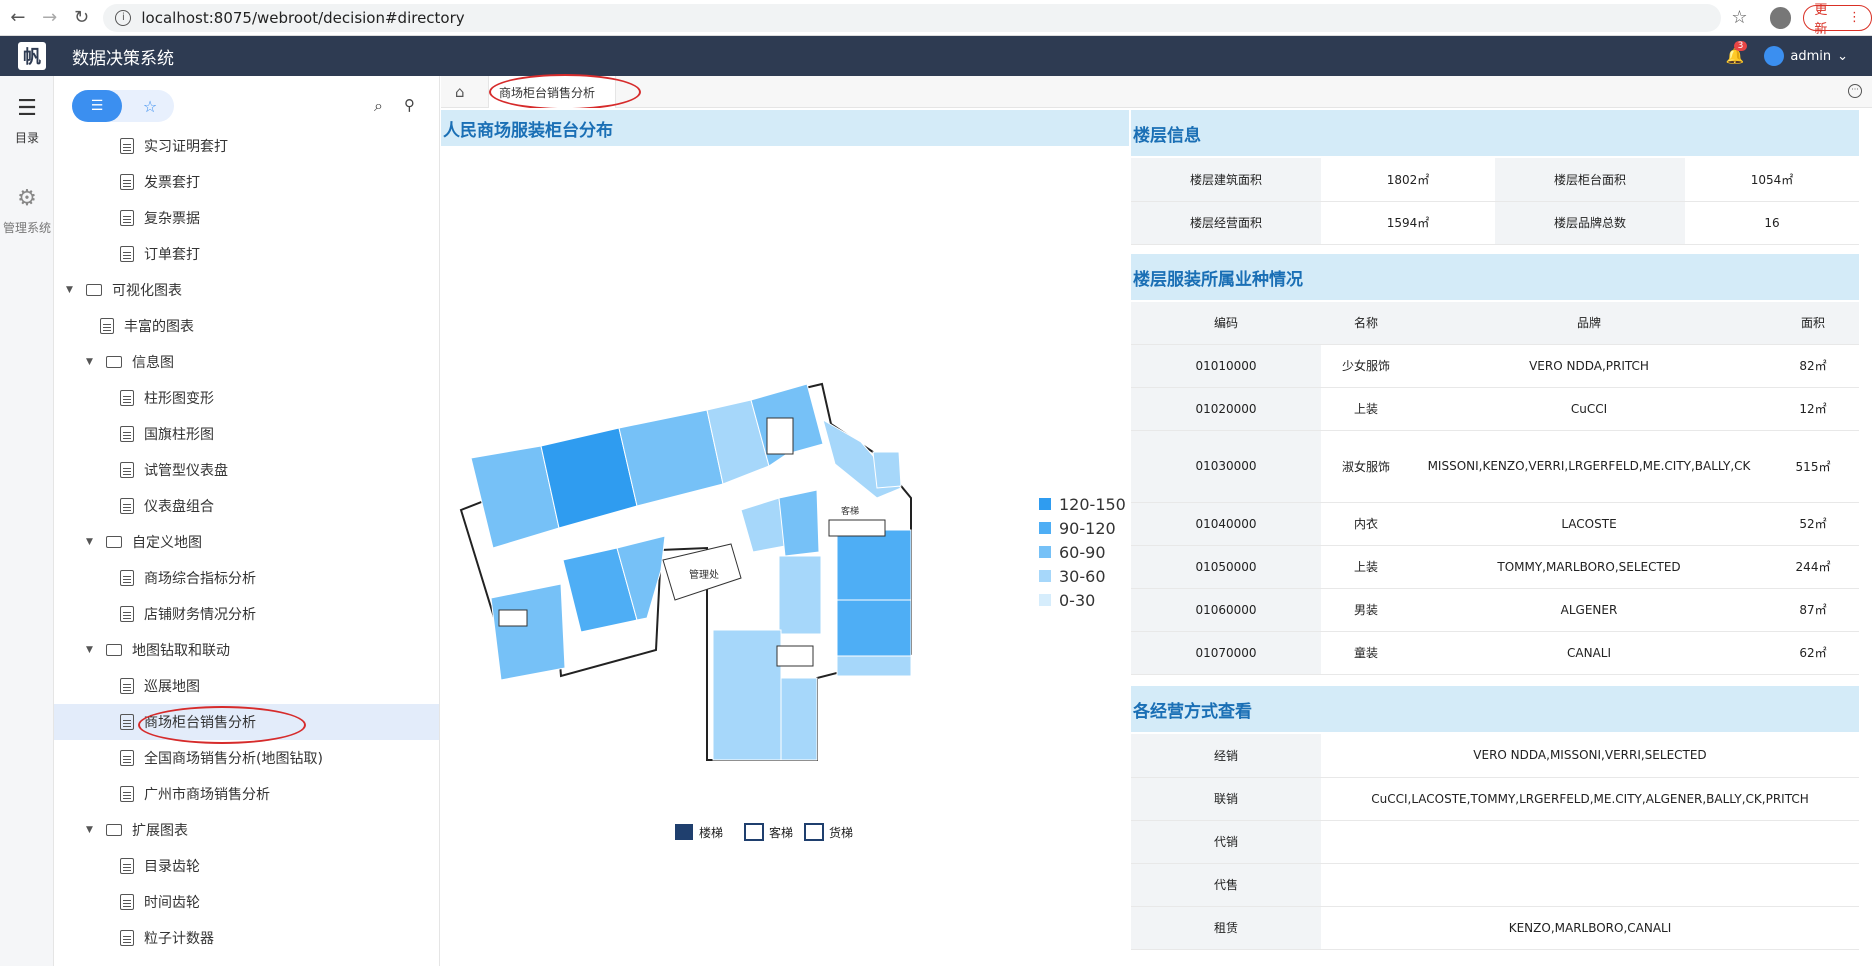 This screenshot has width=1872, height=966. I want to click on table-row: 01010000 少女服饰 VERO NDDA,PRITCH 82㎡, so click(1495, 366).